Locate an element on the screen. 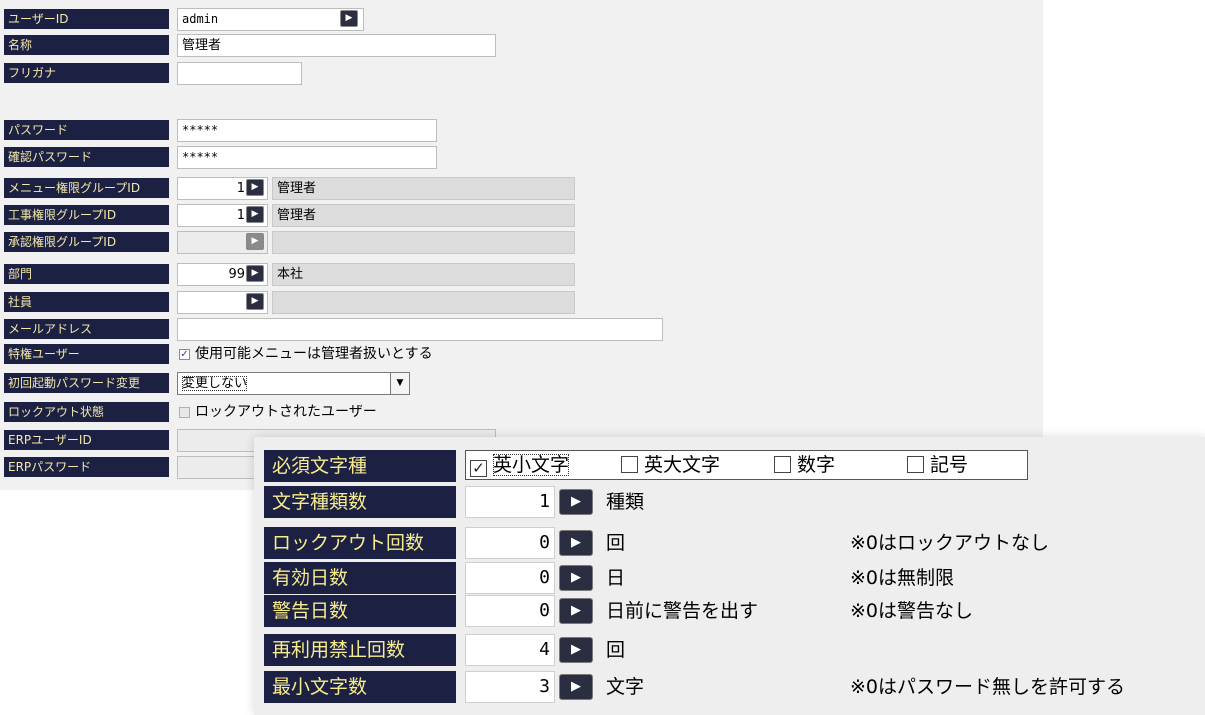  warning-days-input: 0 is located at coordinates (510, 611).